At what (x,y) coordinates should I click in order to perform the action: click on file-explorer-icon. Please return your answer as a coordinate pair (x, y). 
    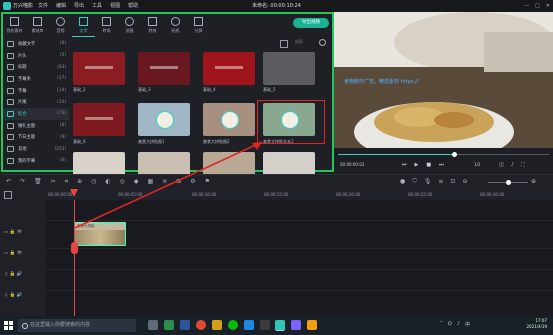
    Looking at the image, I should click on (217, 325).